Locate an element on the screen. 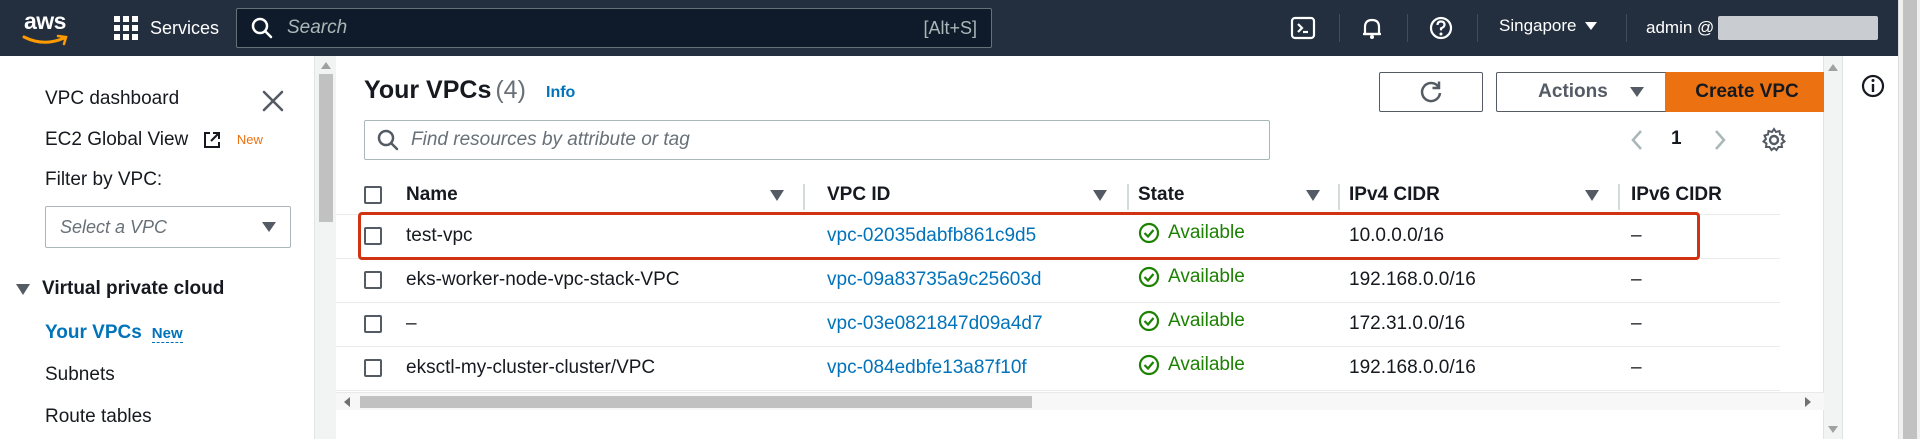 Image resolution: width=1920 pixels, height=439 pixels. sidebar-item-your-vpcs: Your VPCs New is located at coordinates (114, 333).